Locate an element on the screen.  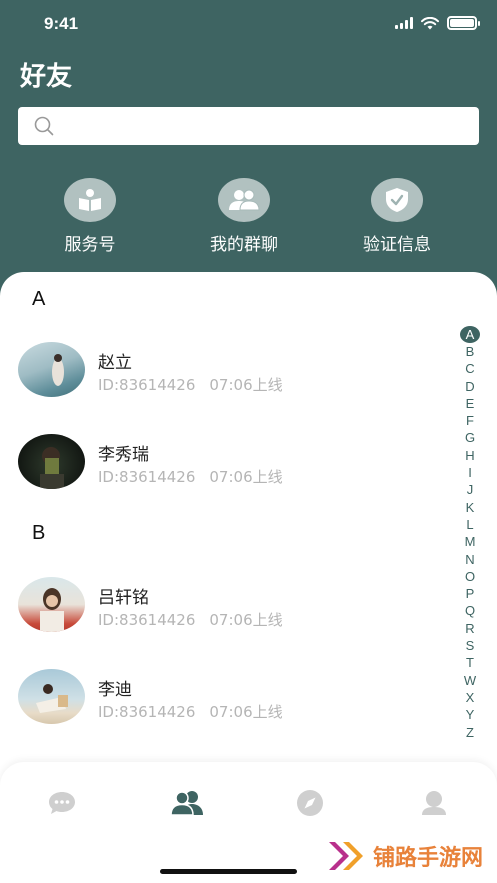
alpha-index-s: S is located at coordinates (470, 645).